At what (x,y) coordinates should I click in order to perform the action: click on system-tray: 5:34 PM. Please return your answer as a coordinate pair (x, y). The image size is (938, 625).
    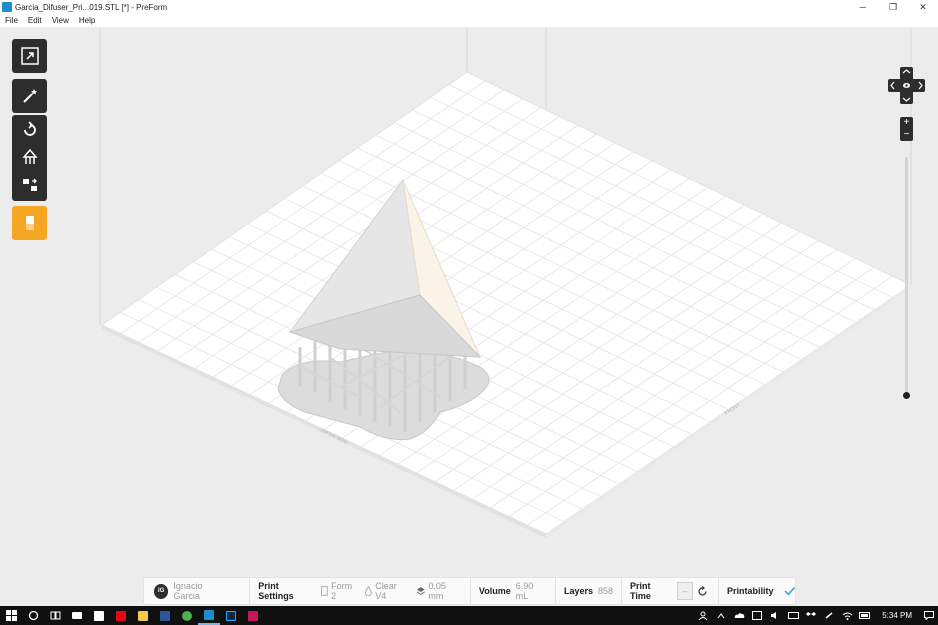
    Looking at the image, I should click on (816, 615).